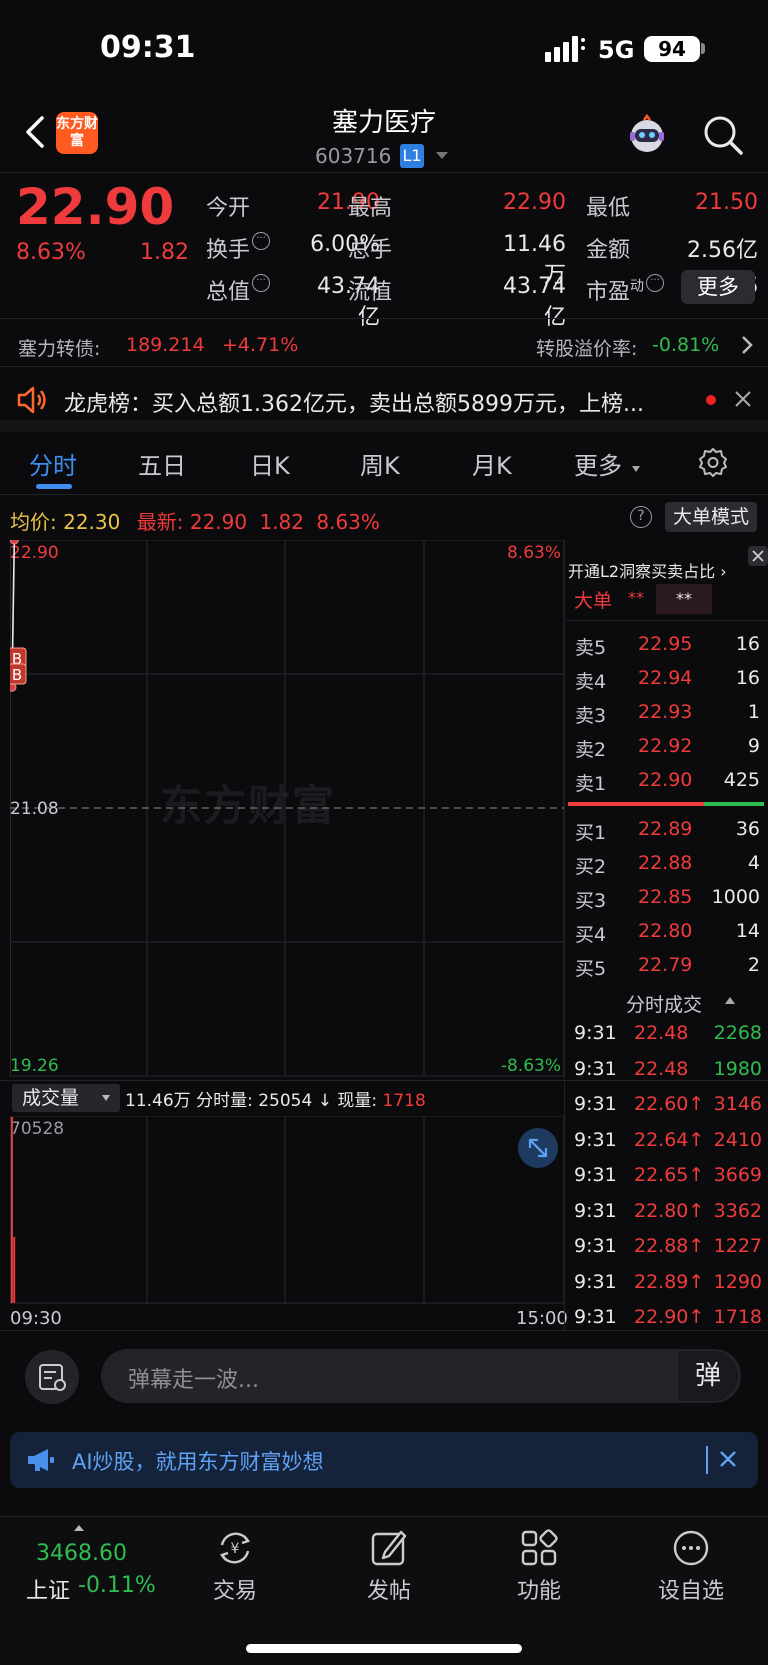 This screenshot has height=1665, width=768. What do you see at coordinates (636, 469) in the screenshot?
I see `tab-more-caret-icon` at bounding box center [636, 469].